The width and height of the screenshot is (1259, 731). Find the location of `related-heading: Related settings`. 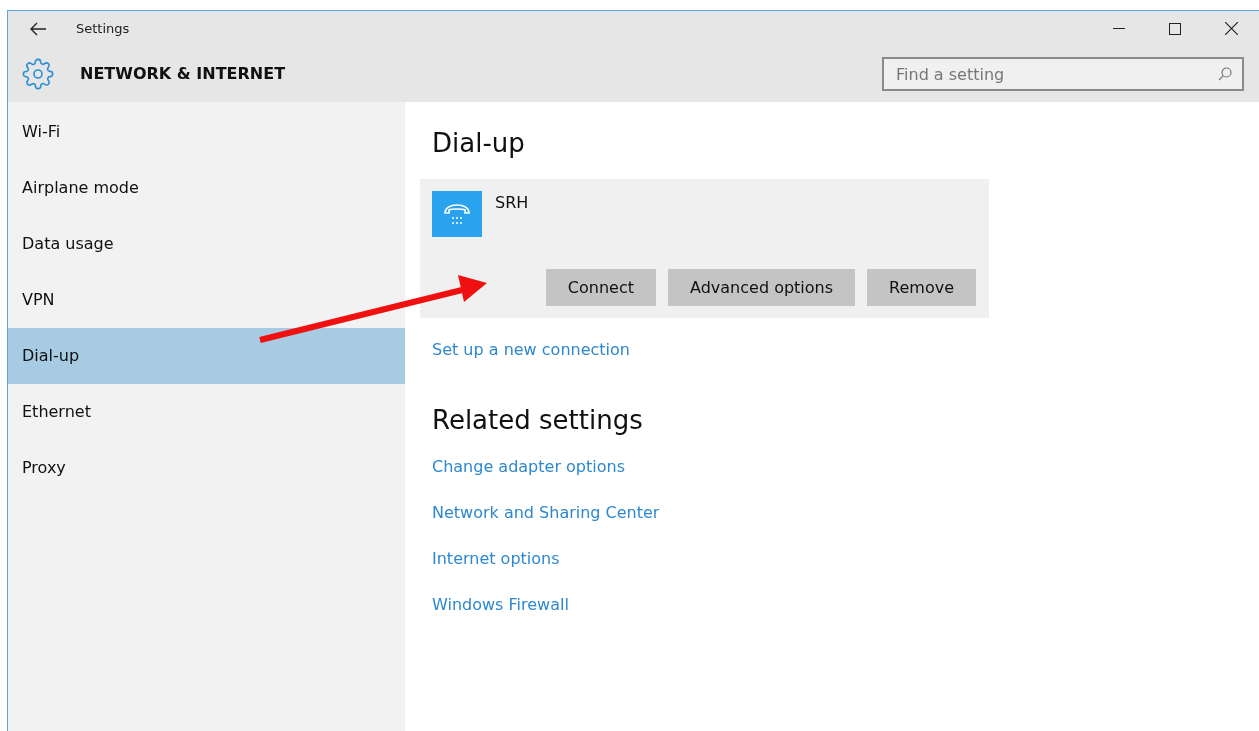

related-heading: Related settings is located at coordinates (537, 420).